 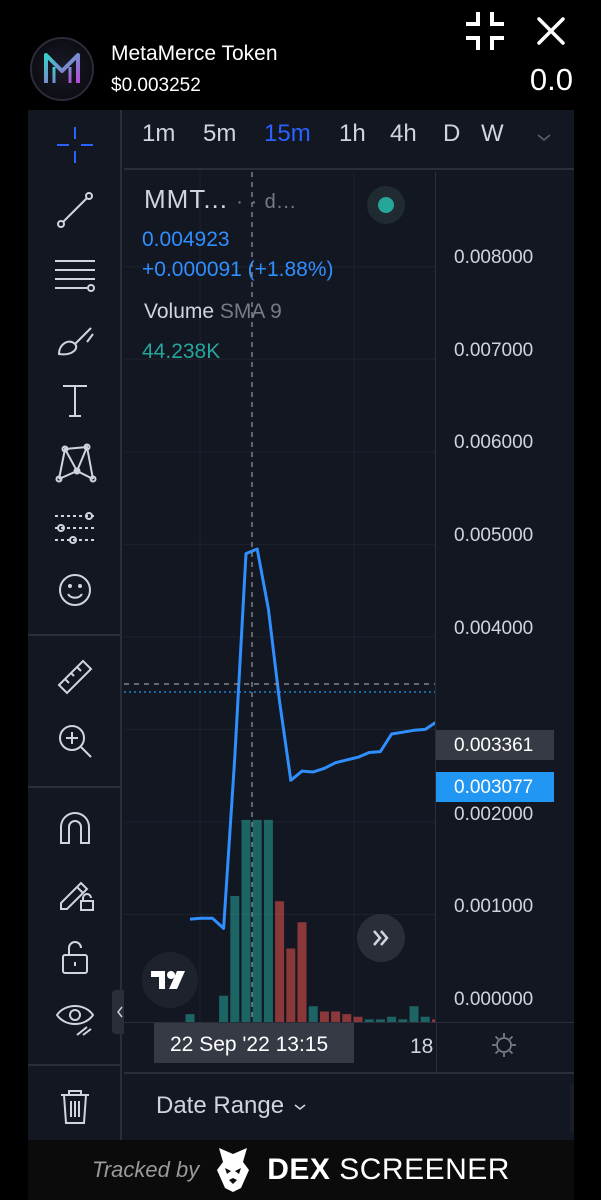 I want to click on double-chevron-right-icon, so click(x=381, y=938).